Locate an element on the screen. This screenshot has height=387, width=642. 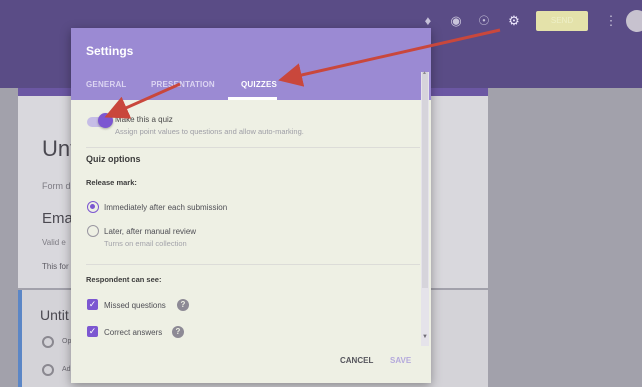
release-mark-heading: Release mark: is located at coordinates (111, 182).